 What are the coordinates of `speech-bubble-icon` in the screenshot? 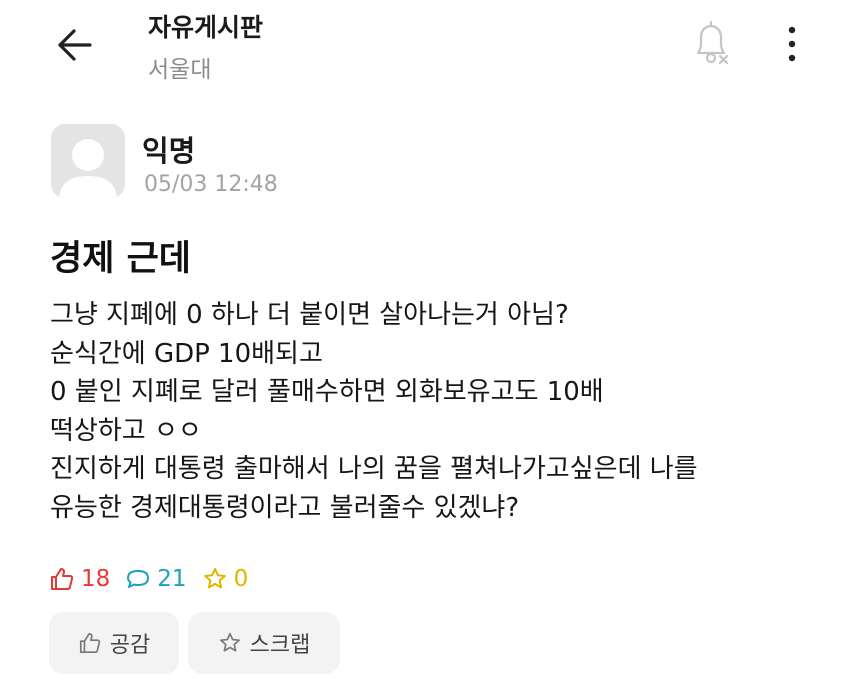 It's located at (138, 579).